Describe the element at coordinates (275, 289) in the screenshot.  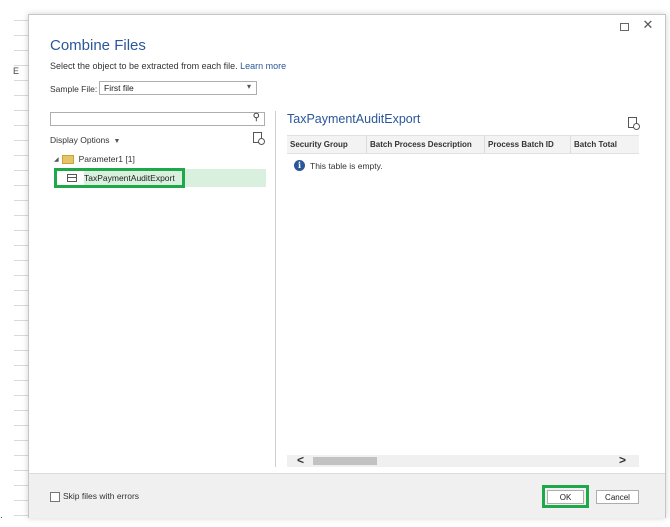
I see `pane-divider` at that location.